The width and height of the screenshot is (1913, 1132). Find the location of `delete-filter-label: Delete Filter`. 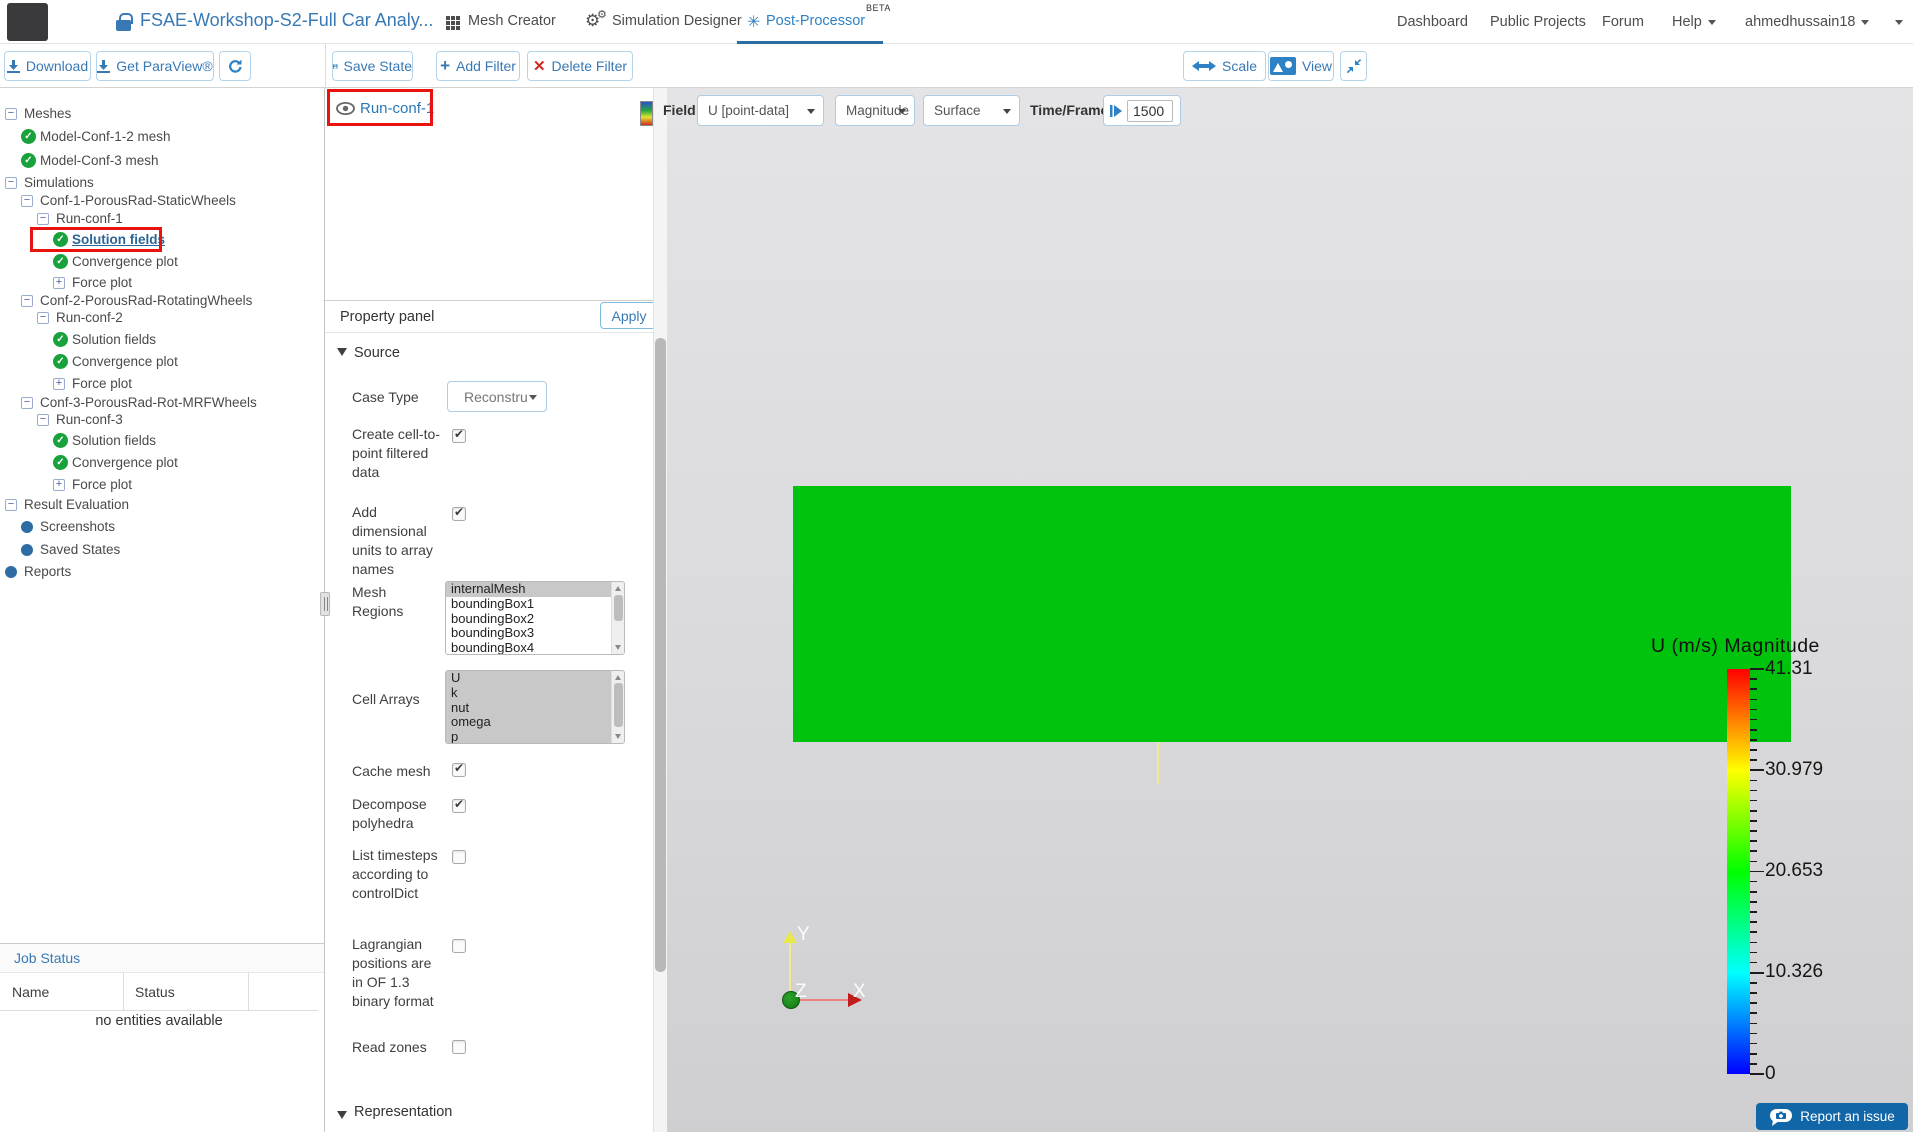

delete-filter-label: Delete Filter is located at coordinates (589, 66).